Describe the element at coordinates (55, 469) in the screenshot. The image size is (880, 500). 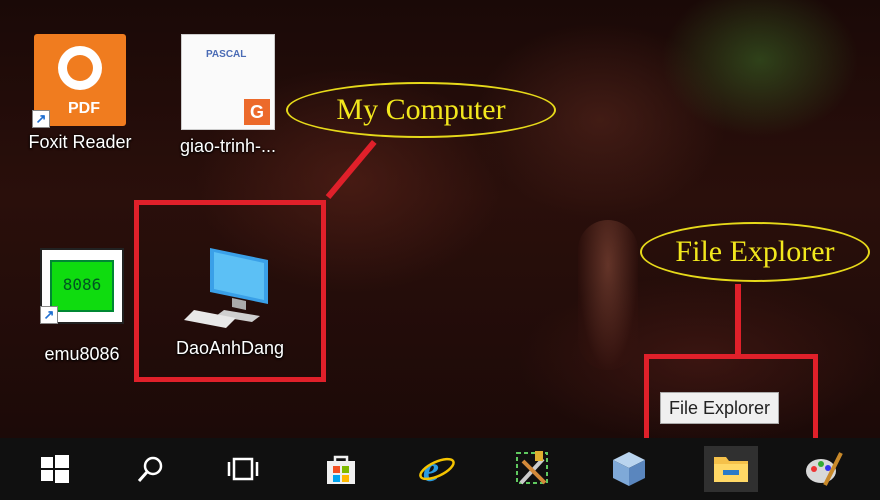
I see `windows-start-icon` at that location.